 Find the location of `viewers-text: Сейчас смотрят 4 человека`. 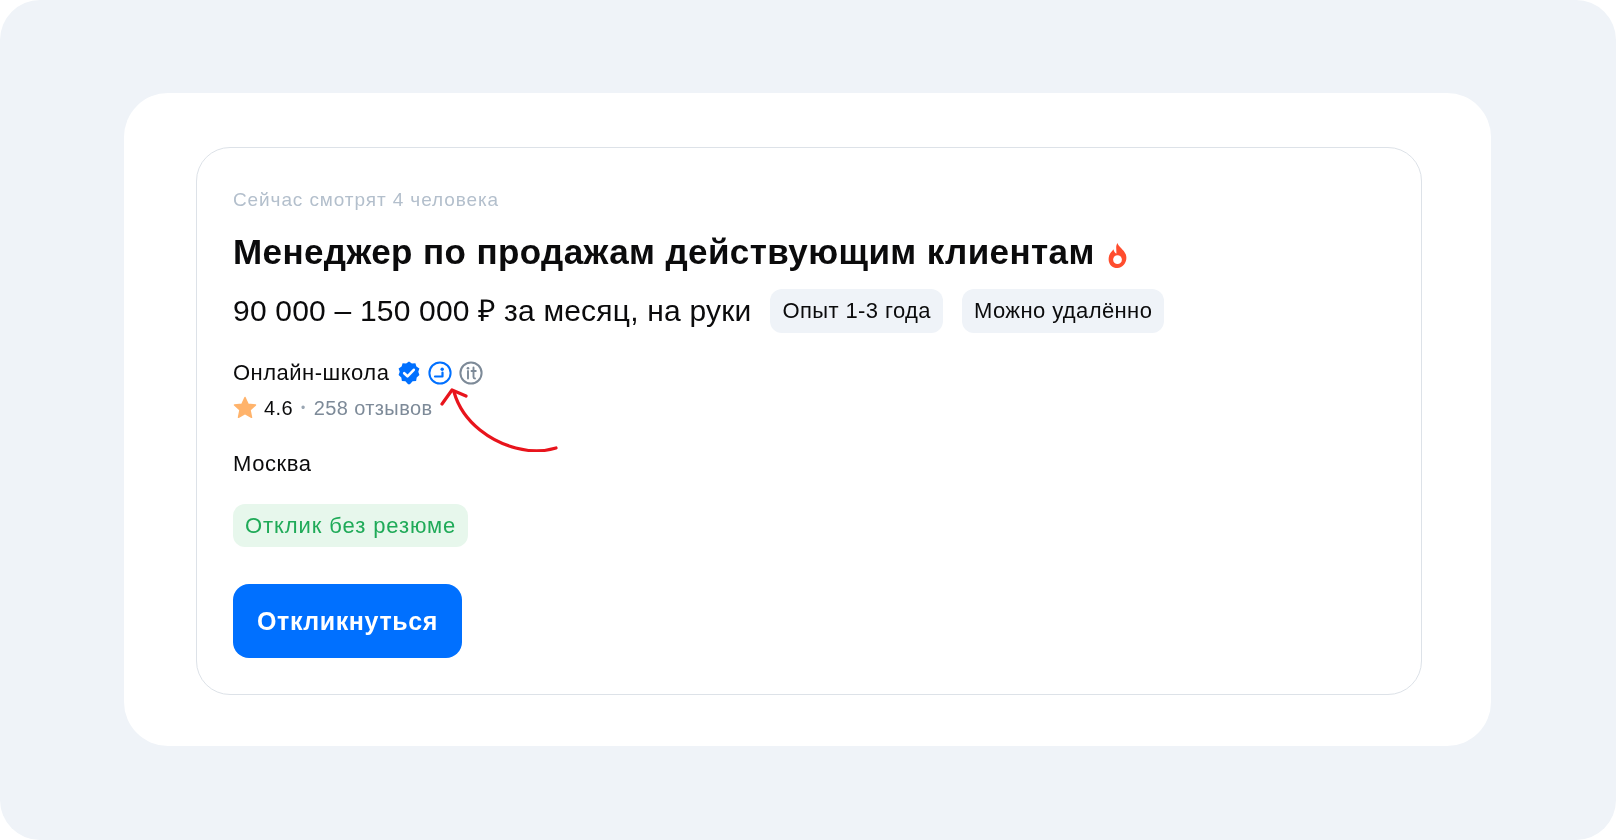

viewers-text: Сейчас смотрят 4 человека is located at coordinates (366, 200).